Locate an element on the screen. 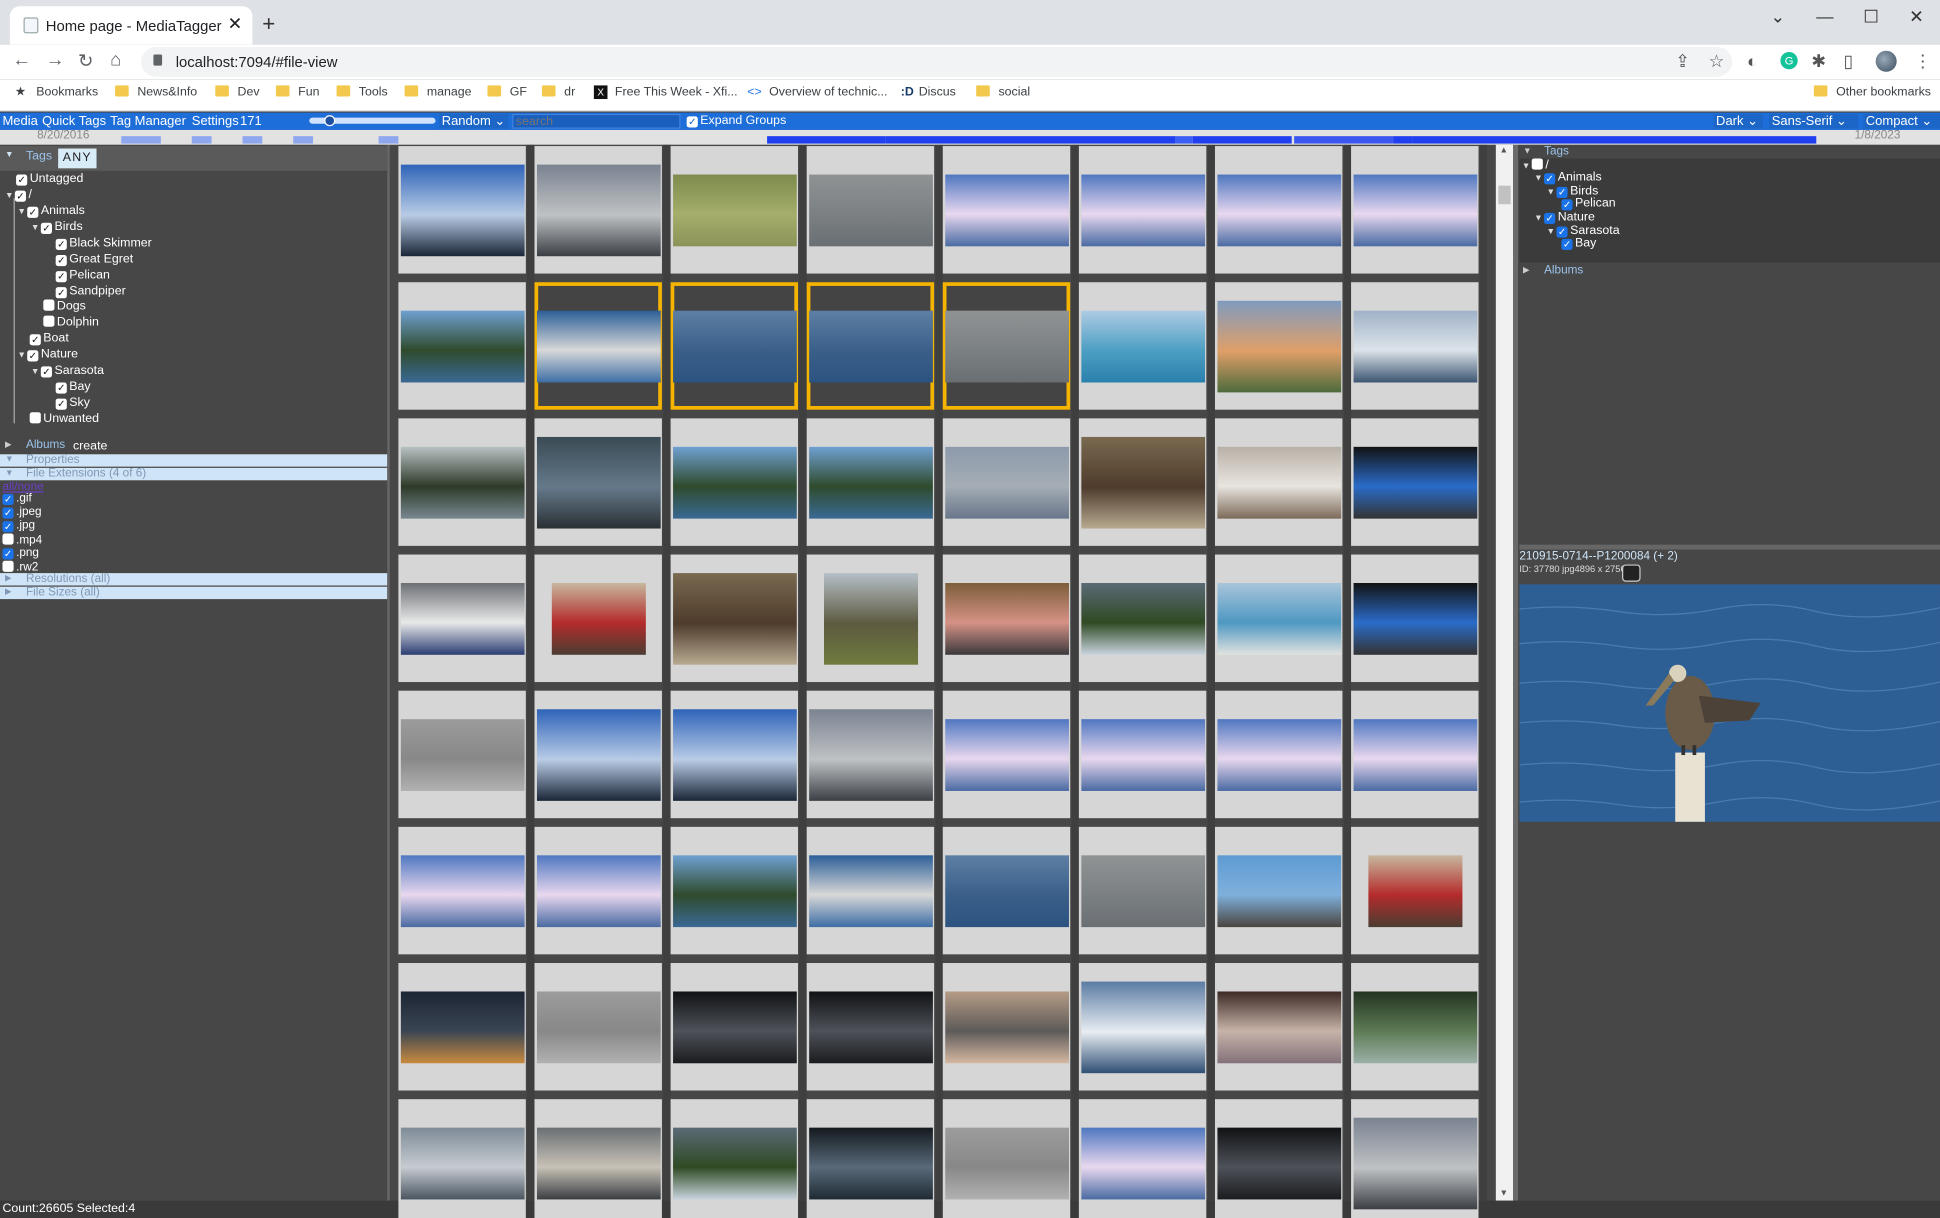 The height and width of the screenshot is (1218, 1940). bookmark-news: News&Info is located at coordinates (156, 92).